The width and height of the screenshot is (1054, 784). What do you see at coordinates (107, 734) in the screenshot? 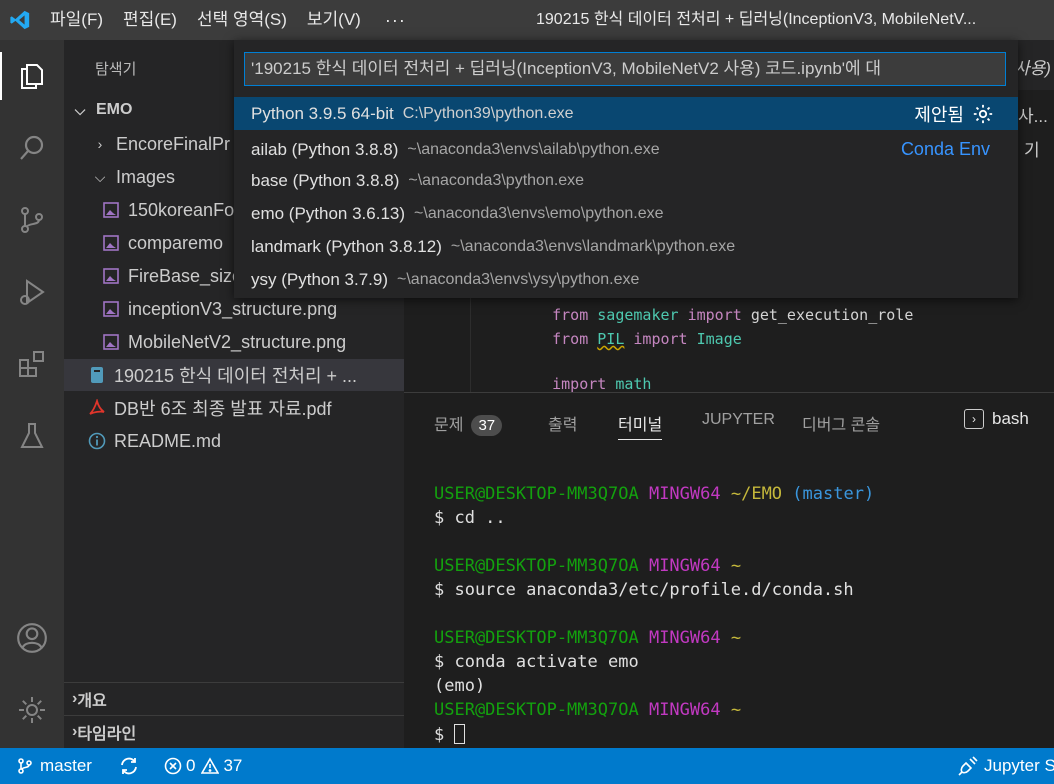
I see `timeline-label: 타임라인` at bounding box center [107, 734].